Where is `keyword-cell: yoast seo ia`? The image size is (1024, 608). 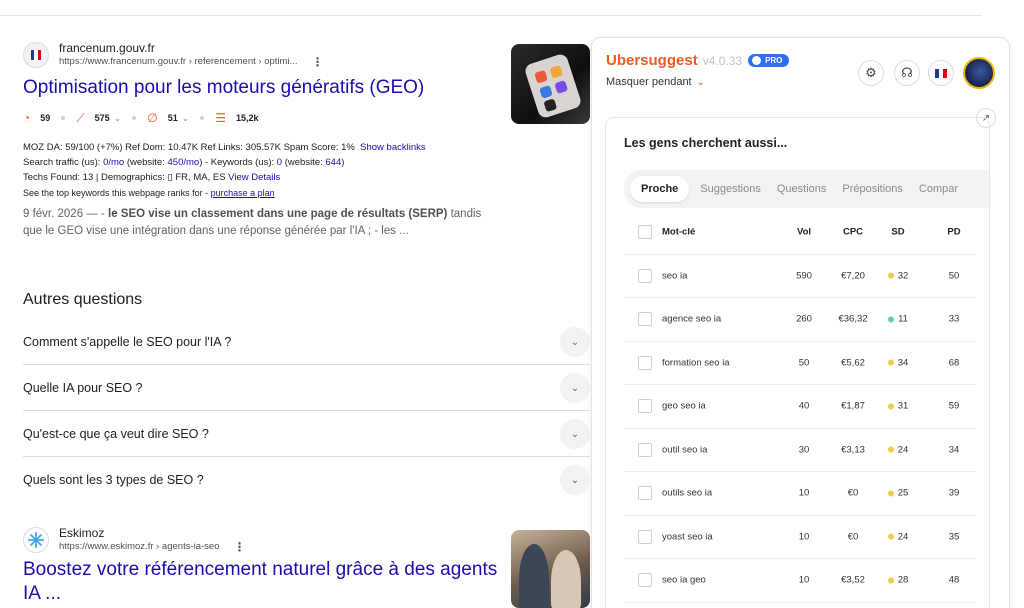
keyword-cell: yoast seo ia is located at coordinates (687, 537).